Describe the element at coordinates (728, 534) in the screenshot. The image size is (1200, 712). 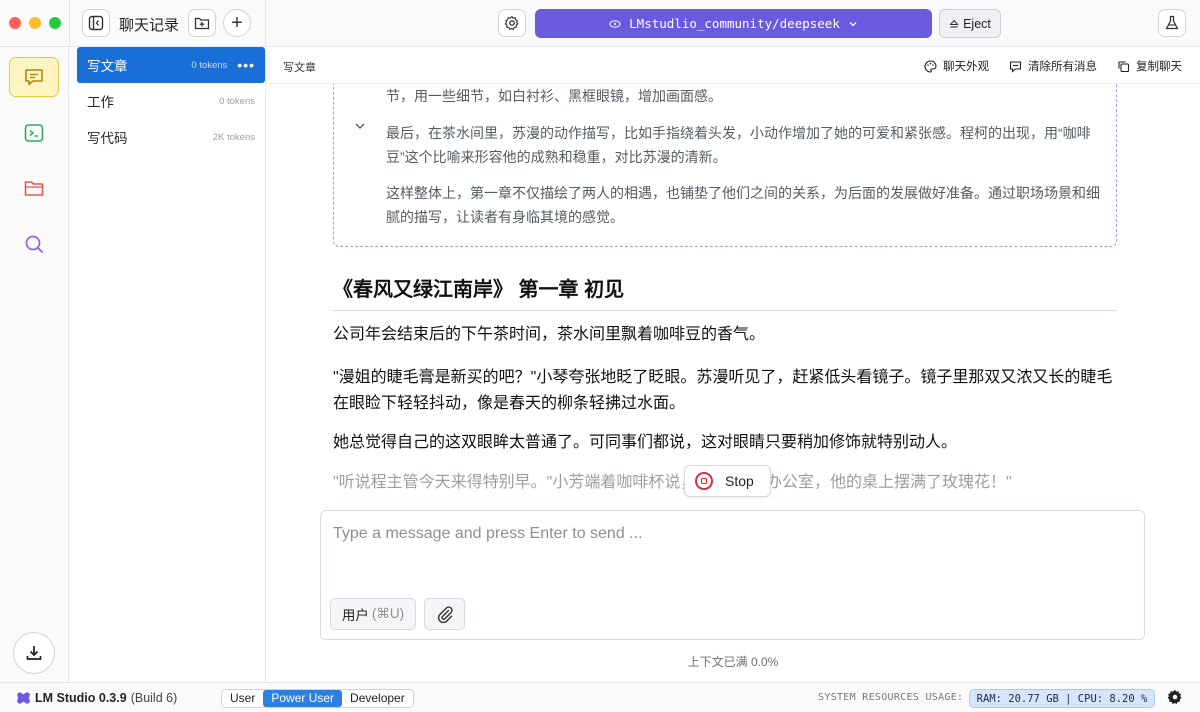
I see `message-input` at that location.